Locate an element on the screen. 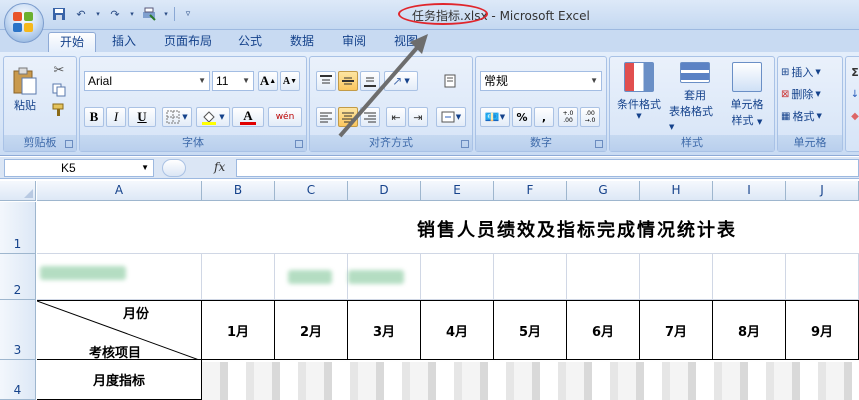  tab-page-layout: 页面布局 is located at coordinates (188, 42).